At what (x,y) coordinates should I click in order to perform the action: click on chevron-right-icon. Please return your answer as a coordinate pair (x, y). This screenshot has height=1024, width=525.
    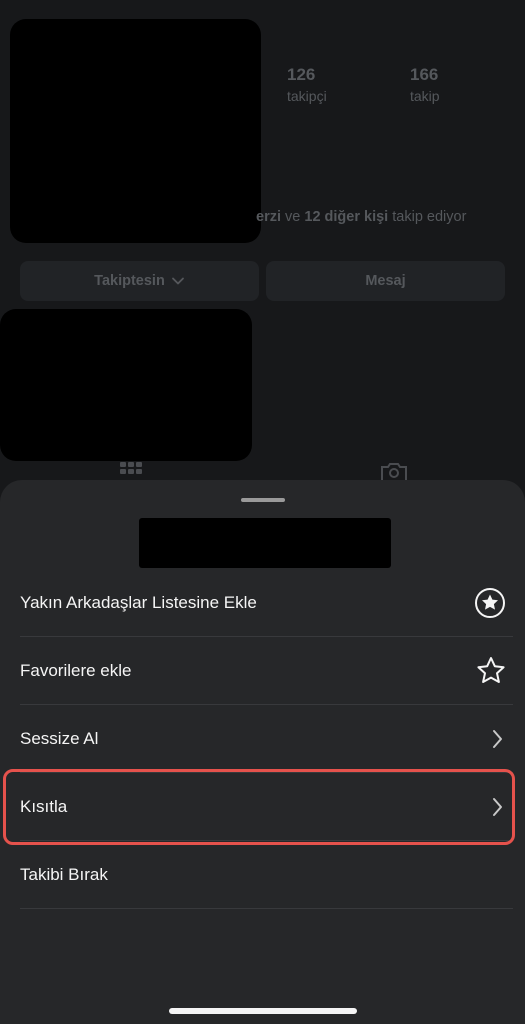
    Looking at the image, I should click on (497, 739).